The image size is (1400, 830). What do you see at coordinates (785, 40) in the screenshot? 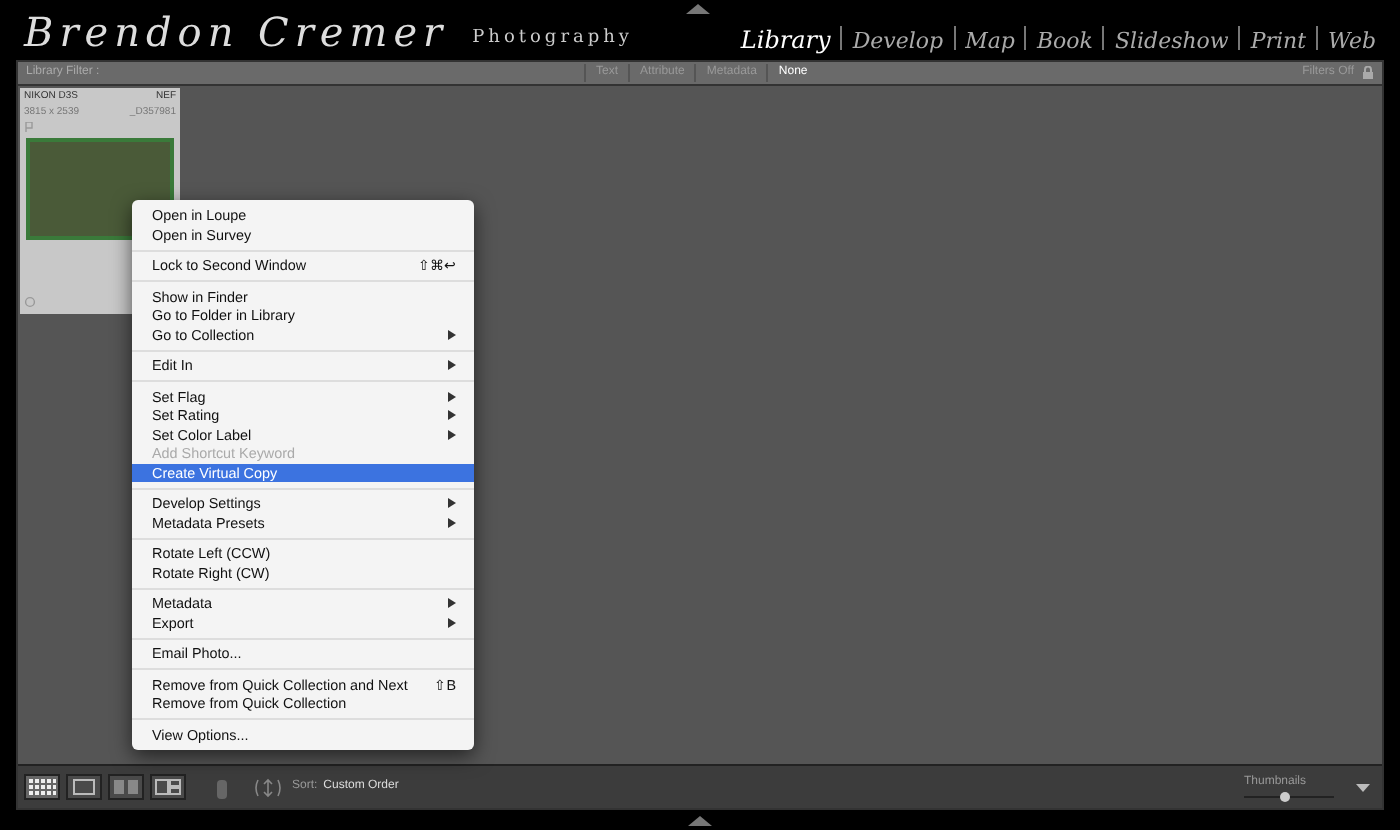
I see `module-tab: Library` at bounding box center [785, 40].